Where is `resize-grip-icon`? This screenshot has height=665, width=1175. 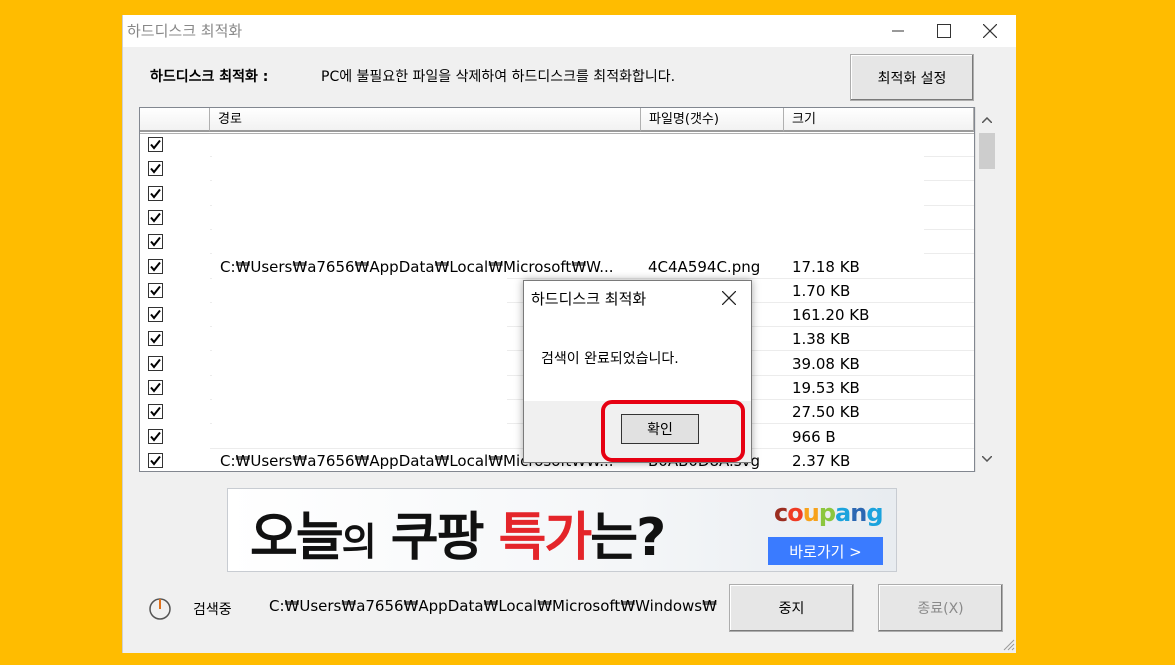 resize-grip-icon is located at coordinates (1008, 644).